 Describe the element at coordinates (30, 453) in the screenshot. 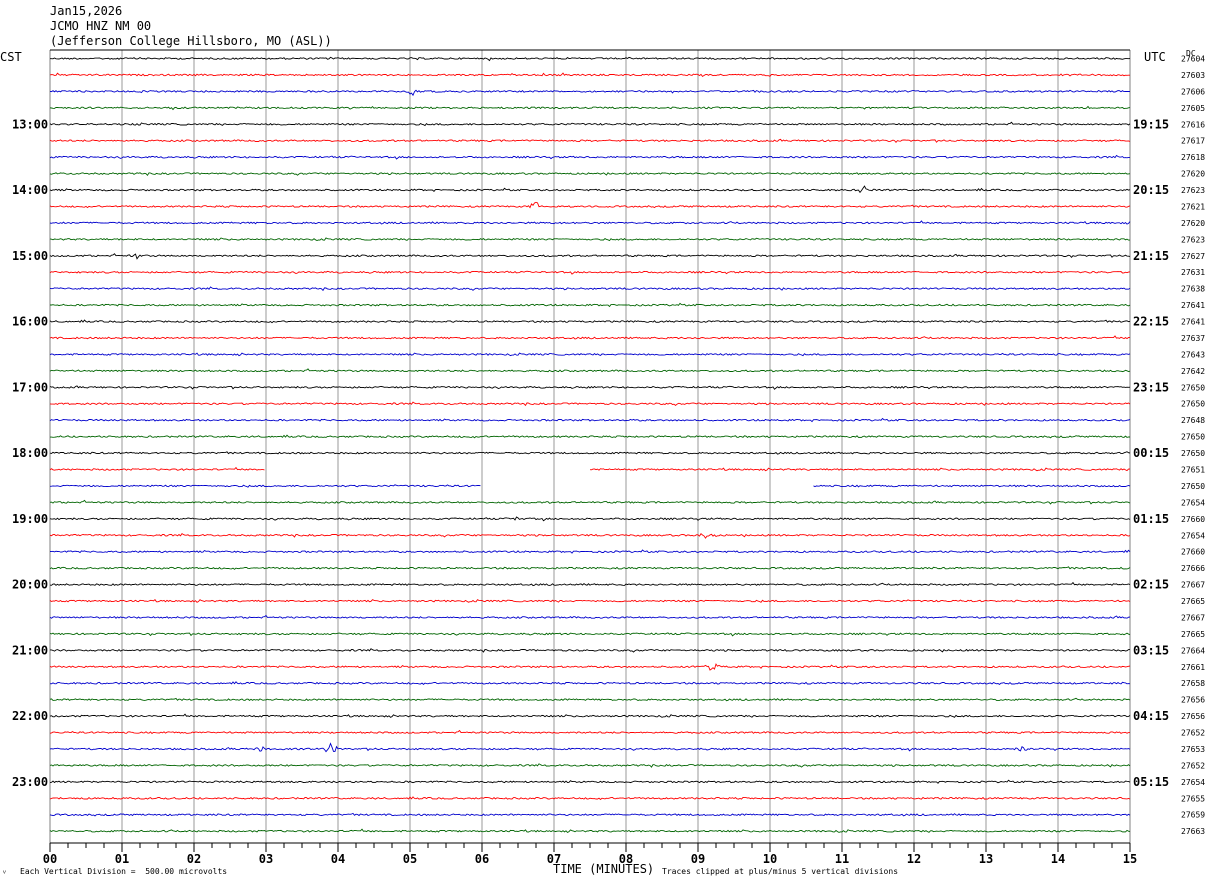

I see `left-hour-label: 18:00` at that location.